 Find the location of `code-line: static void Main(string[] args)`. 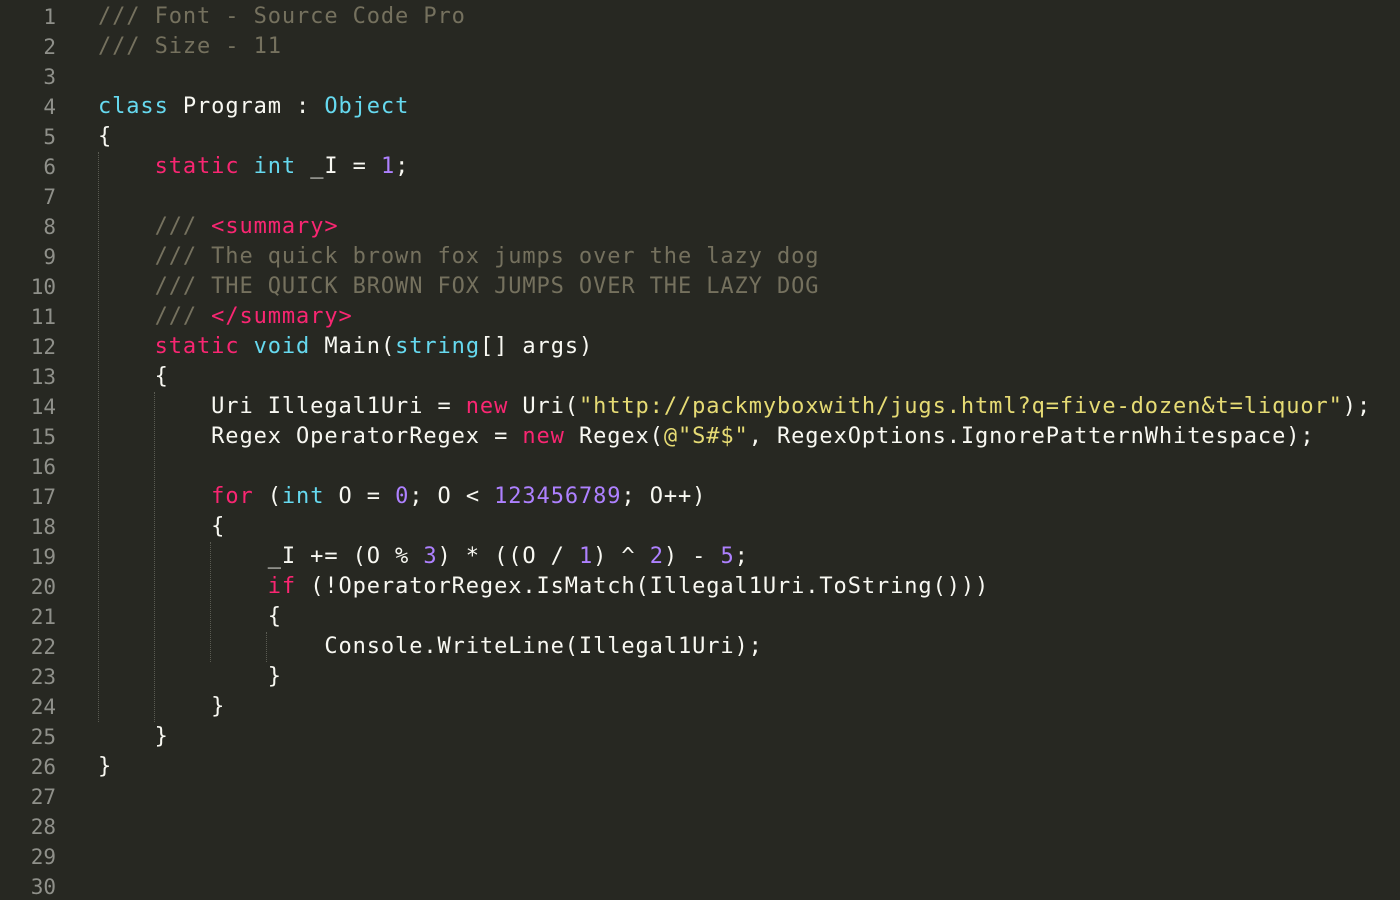

code-line: static void Main(string[] args) is located at coordinates (345, 347).